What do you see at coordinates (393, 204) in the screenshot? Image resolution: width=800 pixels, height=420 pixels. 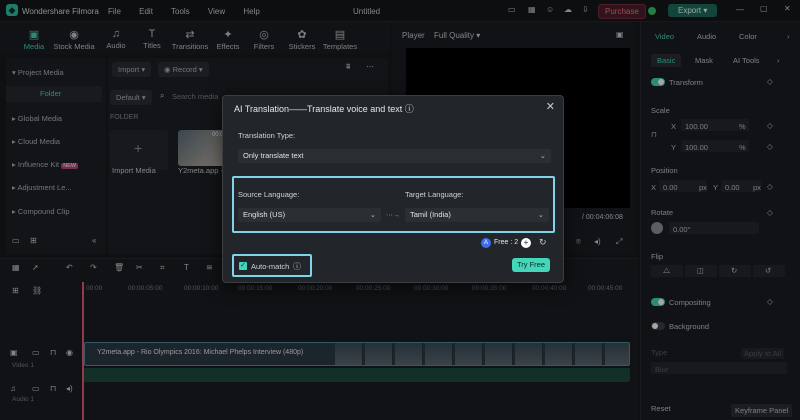 I see `language-highlight-box` at bounding box center [393, 204].